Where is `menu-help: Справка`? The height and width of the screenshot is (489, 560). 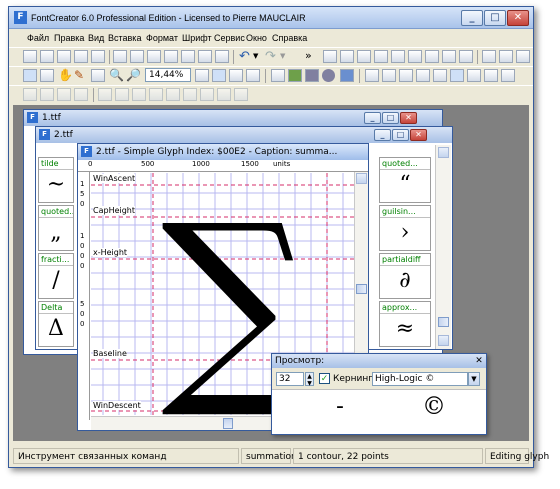
menu-help: Справка is located at coordinates (289, 38).